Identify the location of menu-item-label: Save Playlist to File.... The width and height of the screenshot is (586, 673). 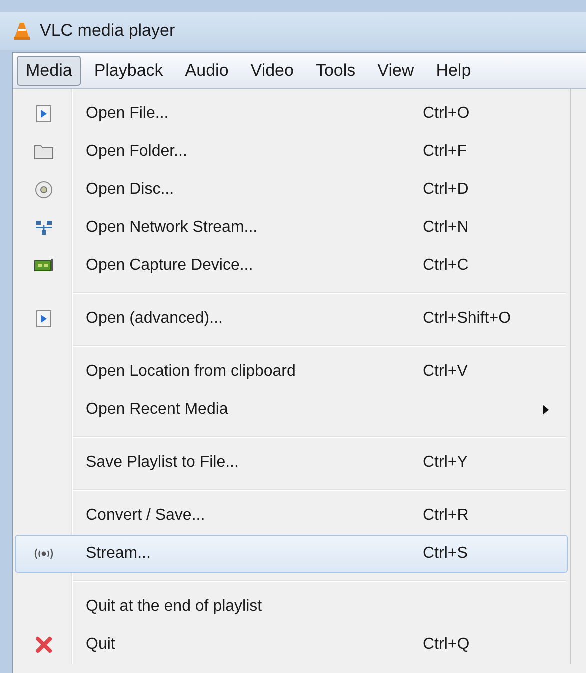
(163, 463).